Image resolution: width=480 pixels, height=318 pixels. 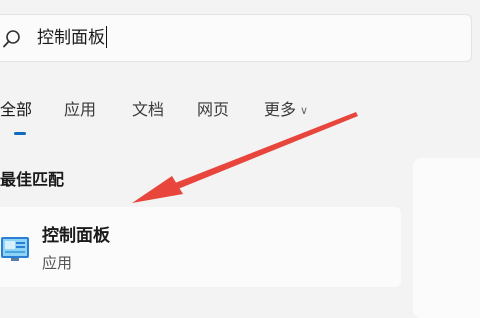 I want to click on tab-apps: 应用, so click(x=80, y=110).